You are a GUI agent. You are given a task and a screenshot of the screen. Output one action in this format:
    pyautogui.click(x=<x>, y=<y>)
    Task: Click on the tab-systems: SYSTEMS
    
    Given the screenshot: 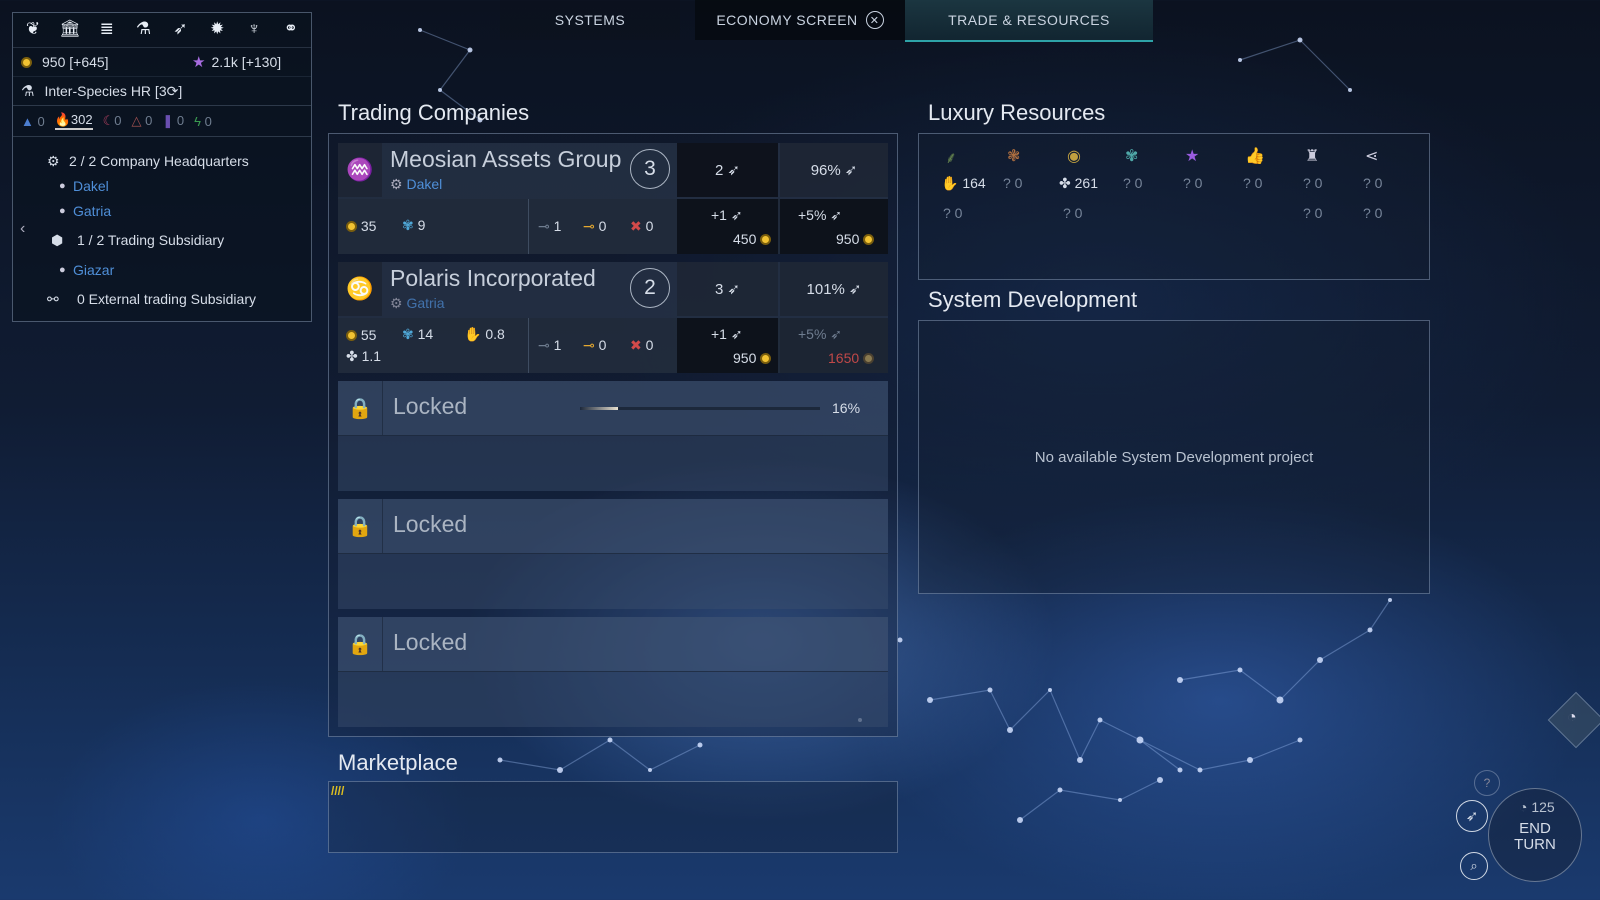 What is the action you would take?
    pyautogui.click(x=590, y=20)
    